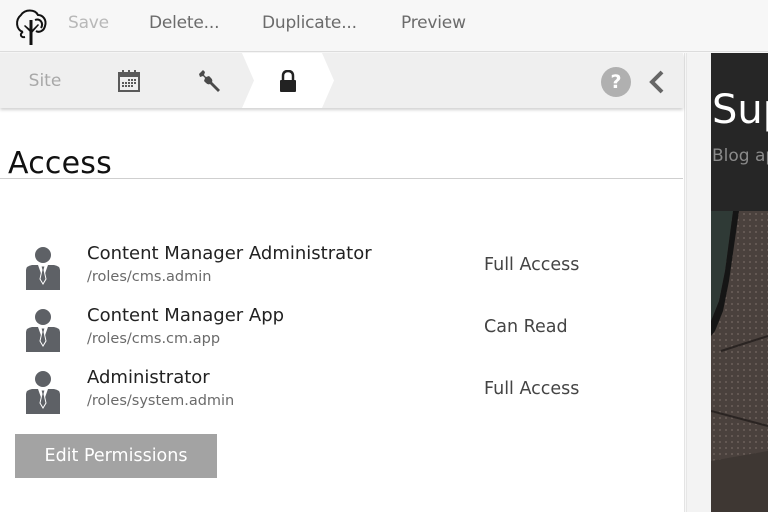 The height and width of the screenshot is (512, 768). I want to click on role-path: /roles/cms.cm.app, so click(154, 339).